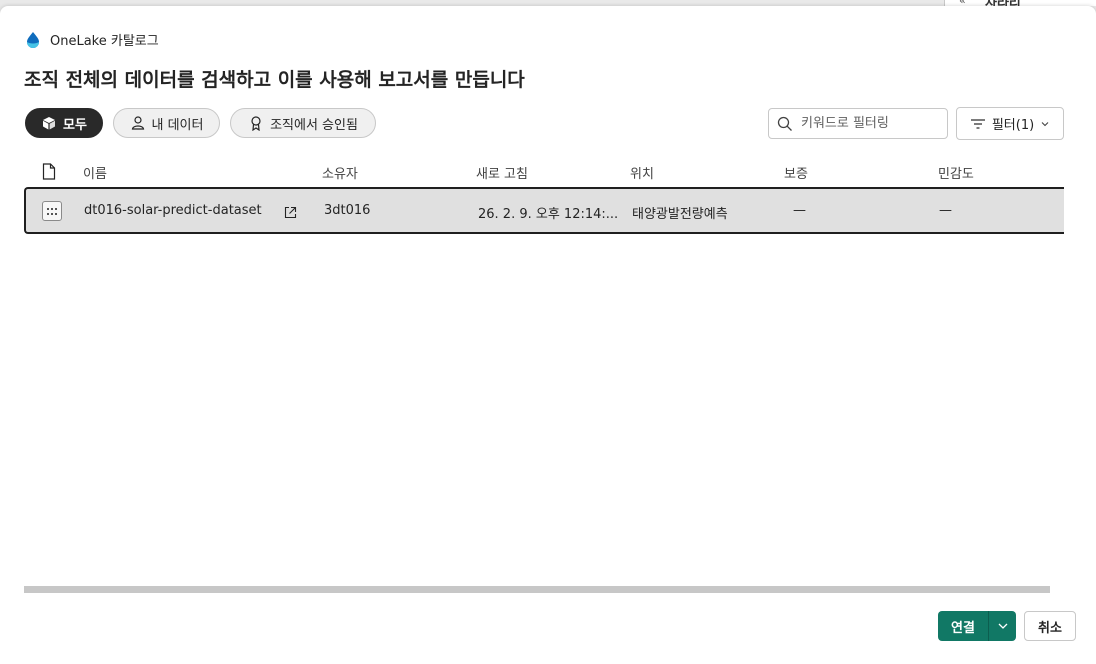 Image resolution: width=1096 pixels, height=664 pixels. I want to click on cancel-button: 취소, so click(1050, 626).